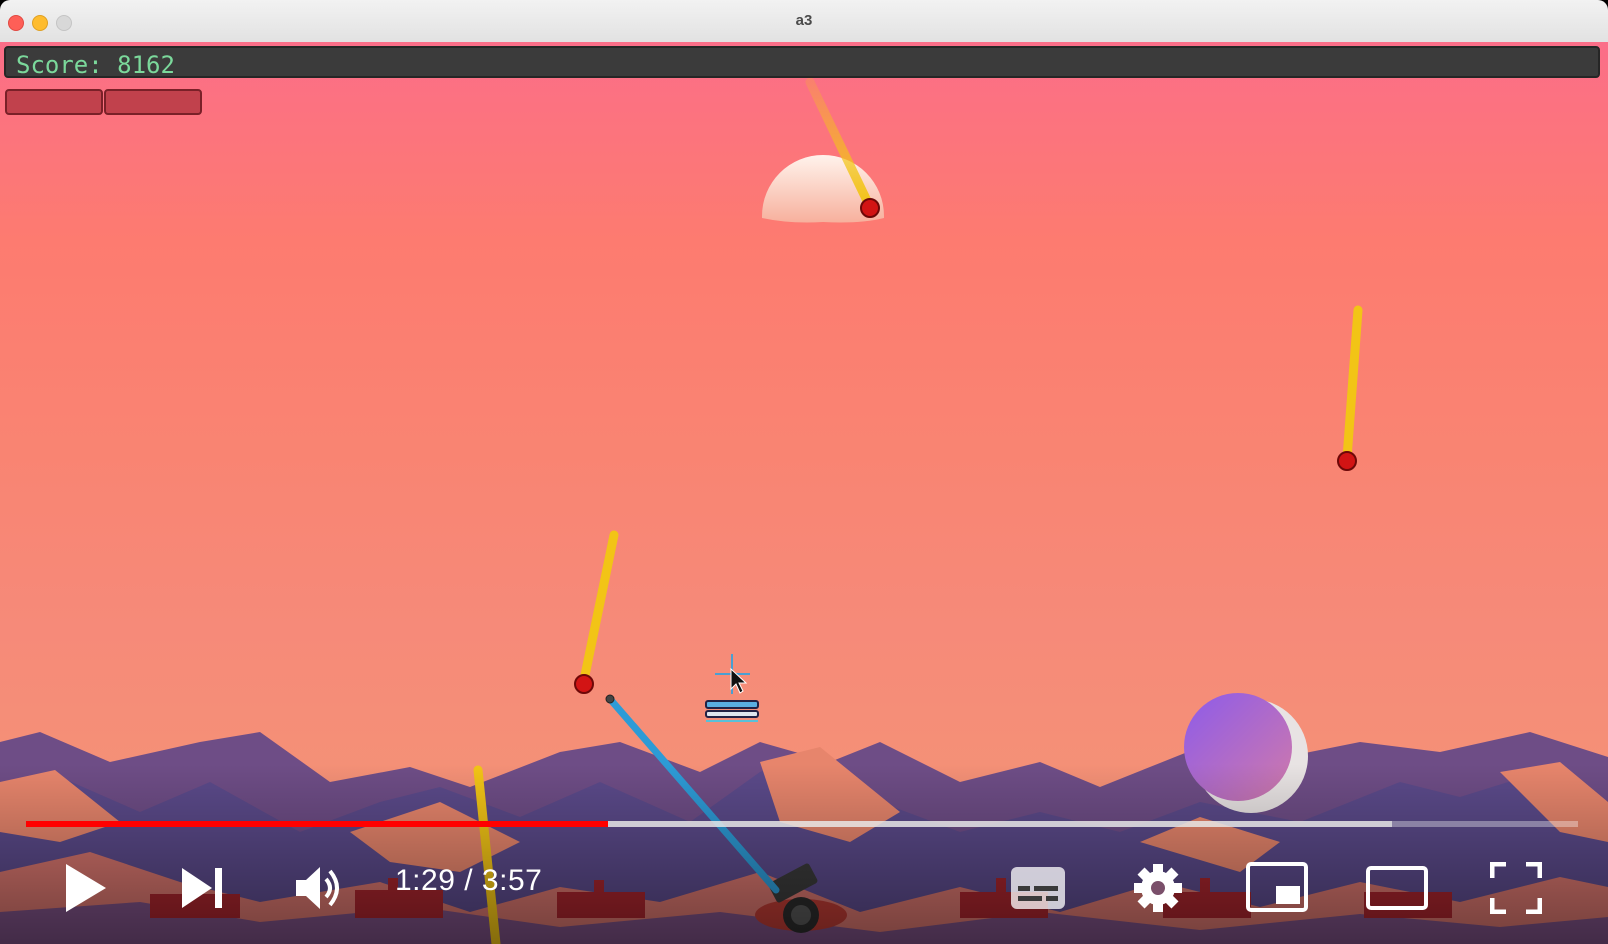 This screenshot has height=944, width=1608. What do you see at coordinates (317, 824) in the screenshot?
I see `played-bar` at bounding box center [317, 824].